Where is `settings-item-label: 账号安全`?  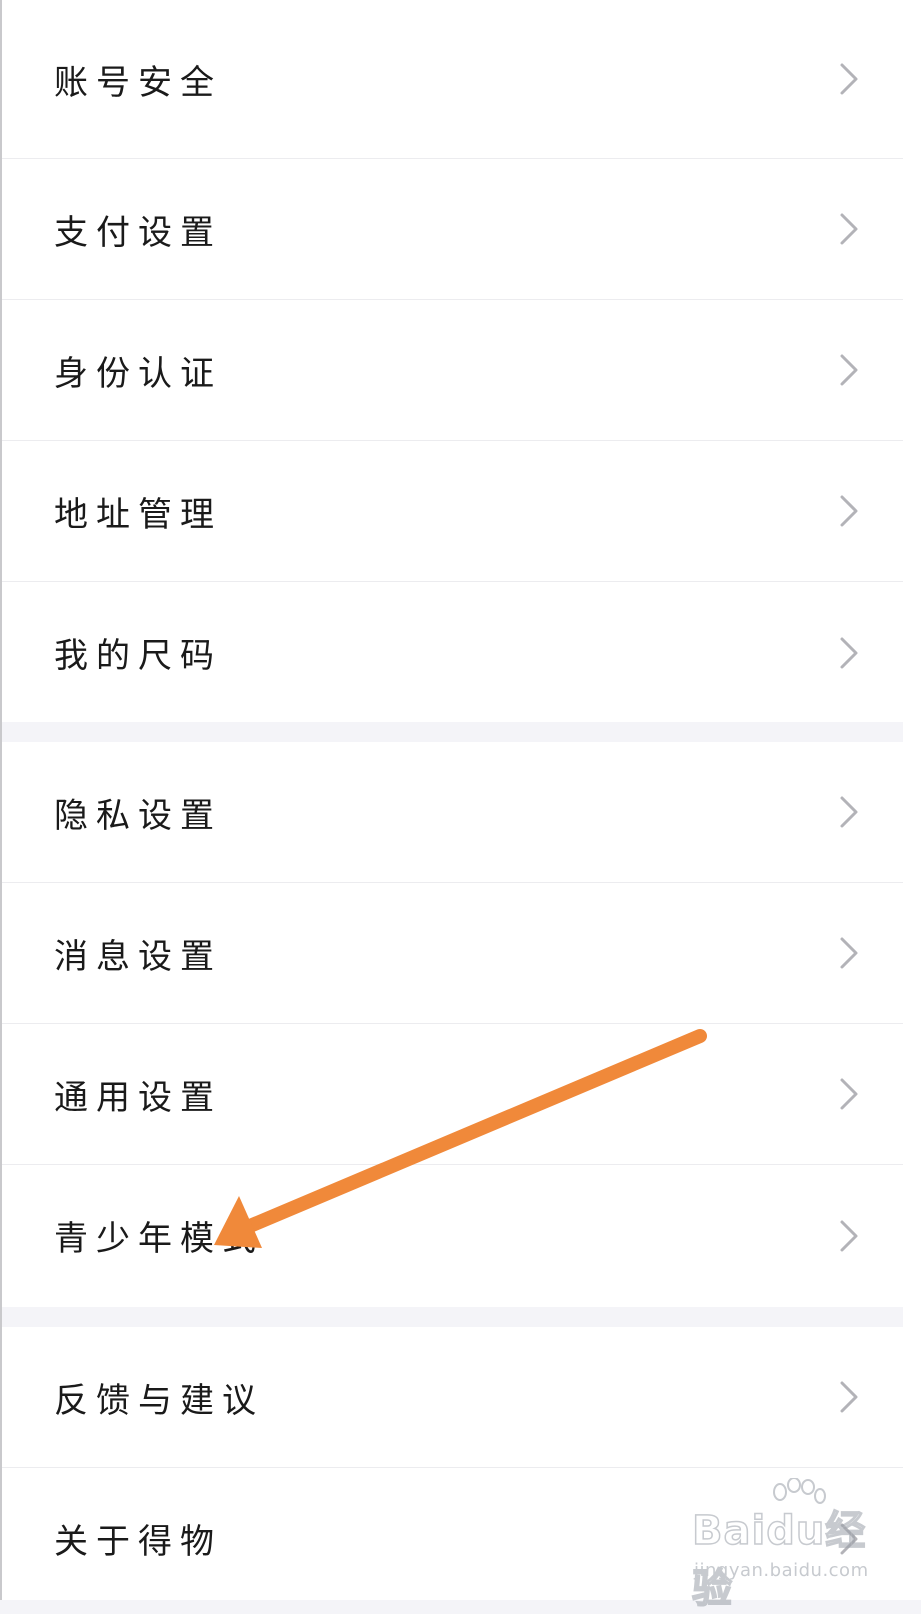 settings-item-label: 账号安全 is located at coordinates (138, 82).